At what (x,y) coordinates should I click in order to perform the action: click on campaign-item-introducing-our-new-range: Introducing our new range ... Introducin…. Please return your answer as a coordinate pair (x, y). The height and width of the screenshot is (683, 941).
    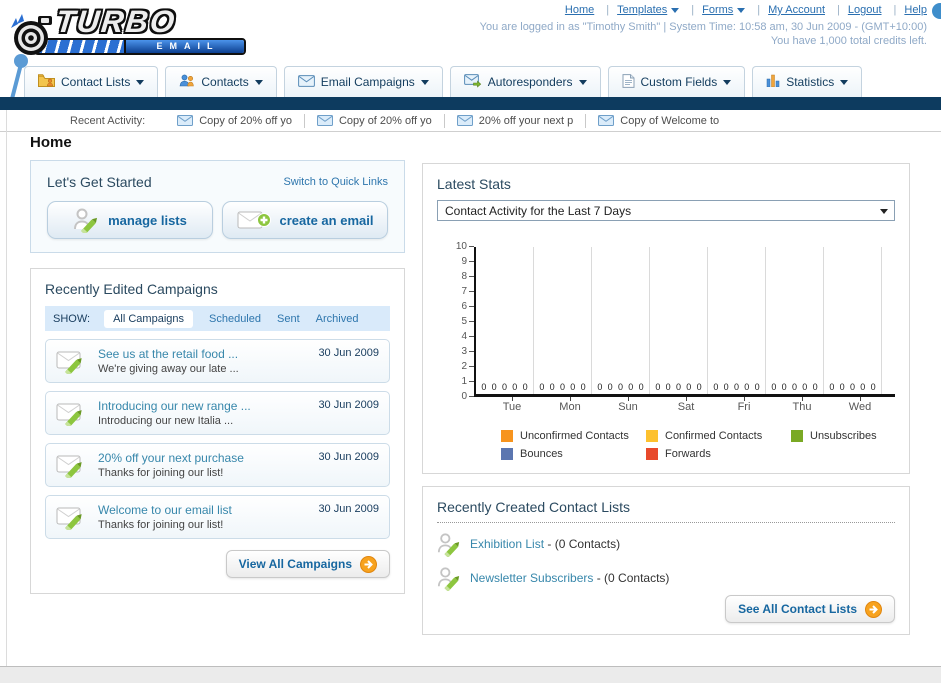
    Looking at the image, I should click on (217, 413).